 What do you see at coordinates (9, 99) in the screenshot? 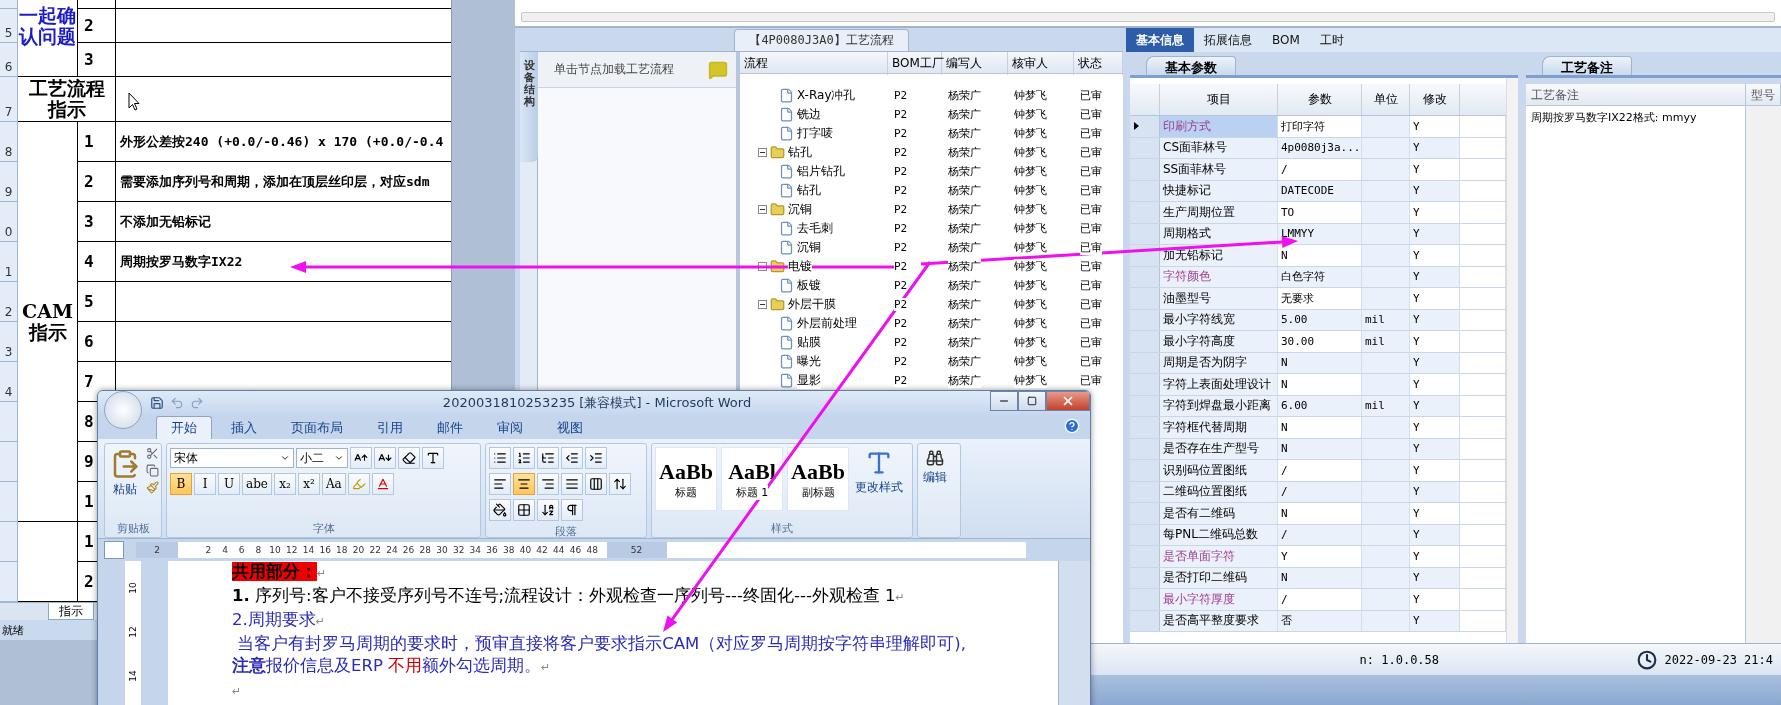
I see `row-header: 7` at bounding box center [9, 99].